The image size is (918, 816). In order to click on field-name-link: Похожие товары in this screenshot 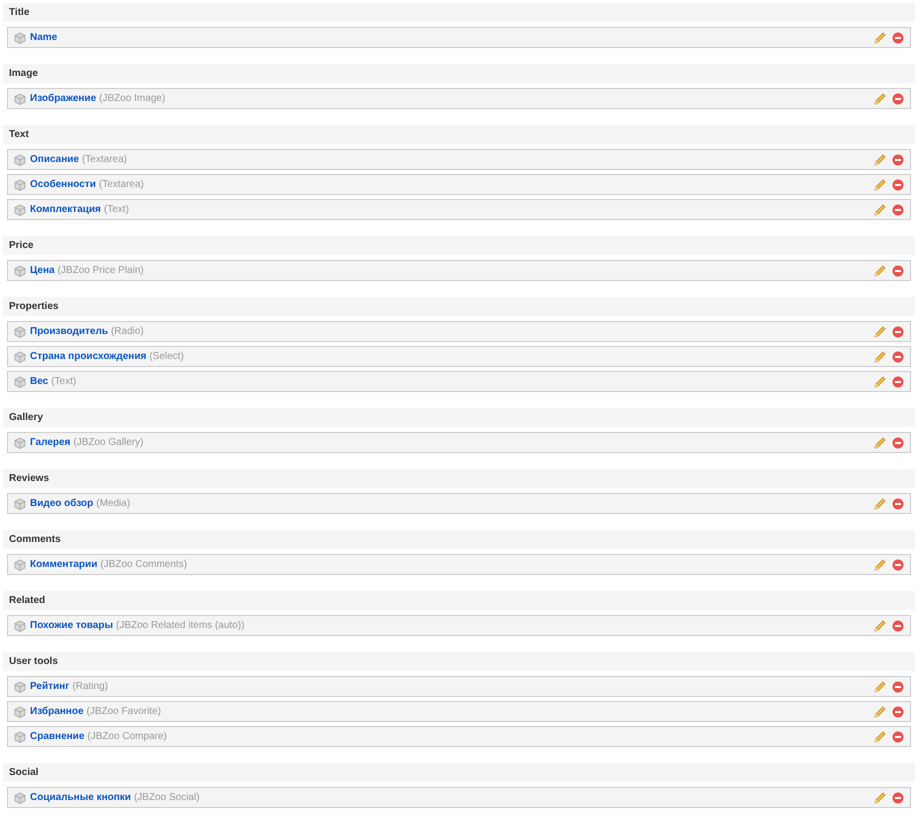, I will do `click(72, 625)`.